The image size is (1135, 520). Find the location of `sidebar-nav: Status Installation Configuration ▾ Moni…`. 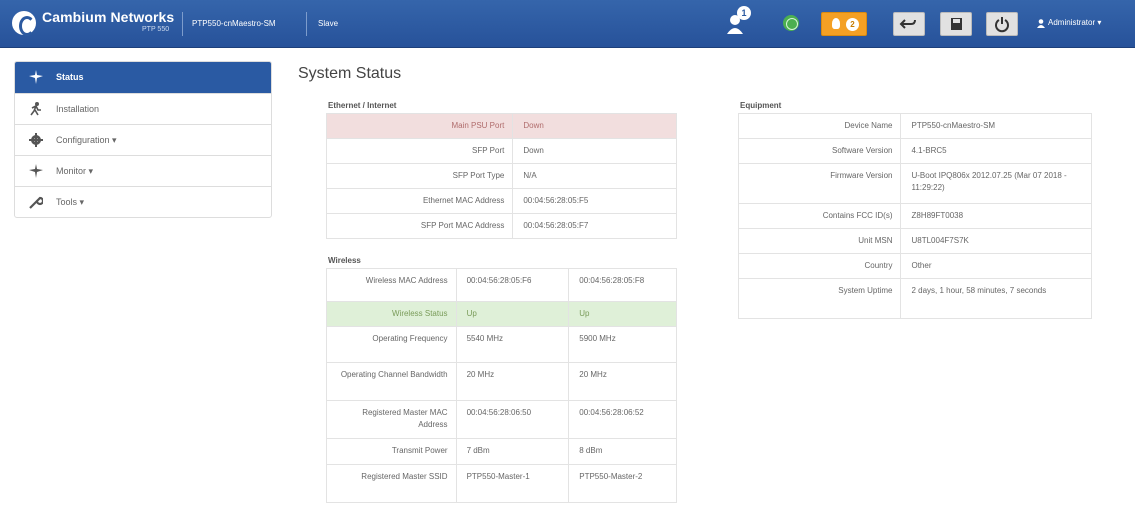

sidebar-nav: Status Installation Configuration ▾ Moni… is located at coordinates (143, 139).